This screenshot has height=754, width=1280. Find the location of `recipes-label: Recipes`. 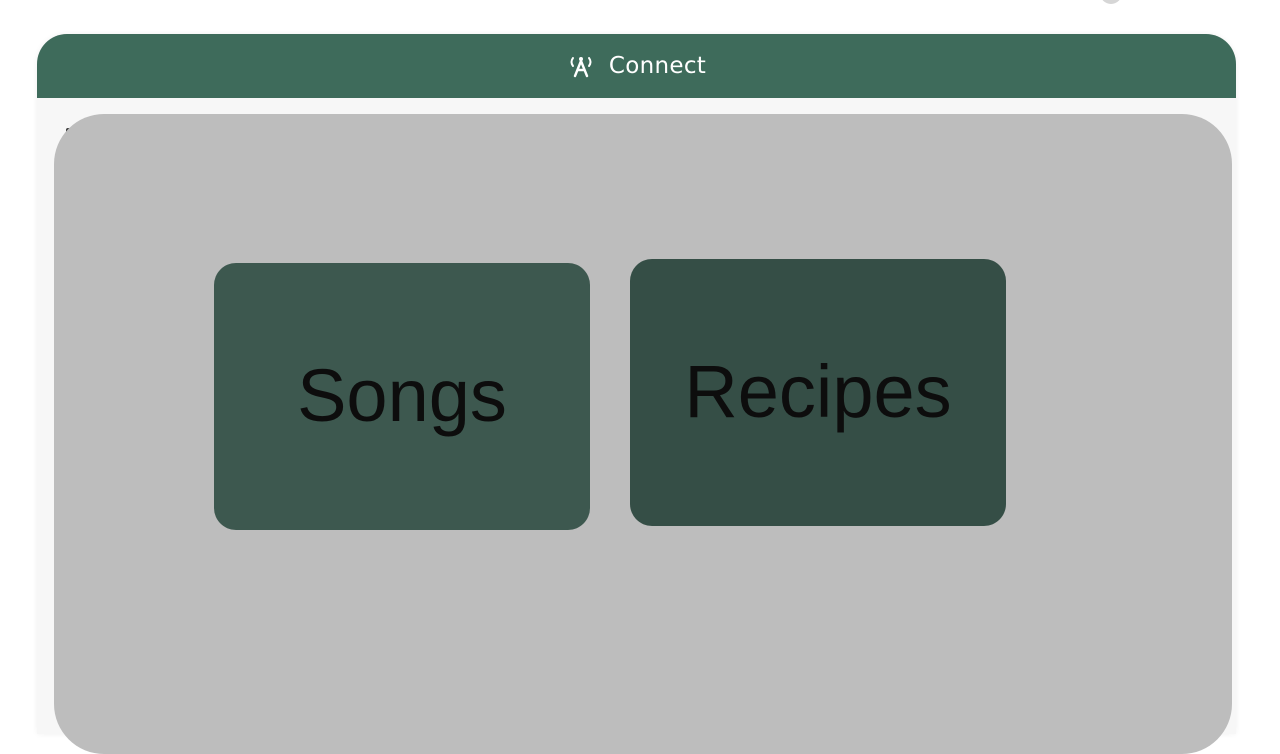

recipes-label: Recipes is located at coordinates (818, 391).